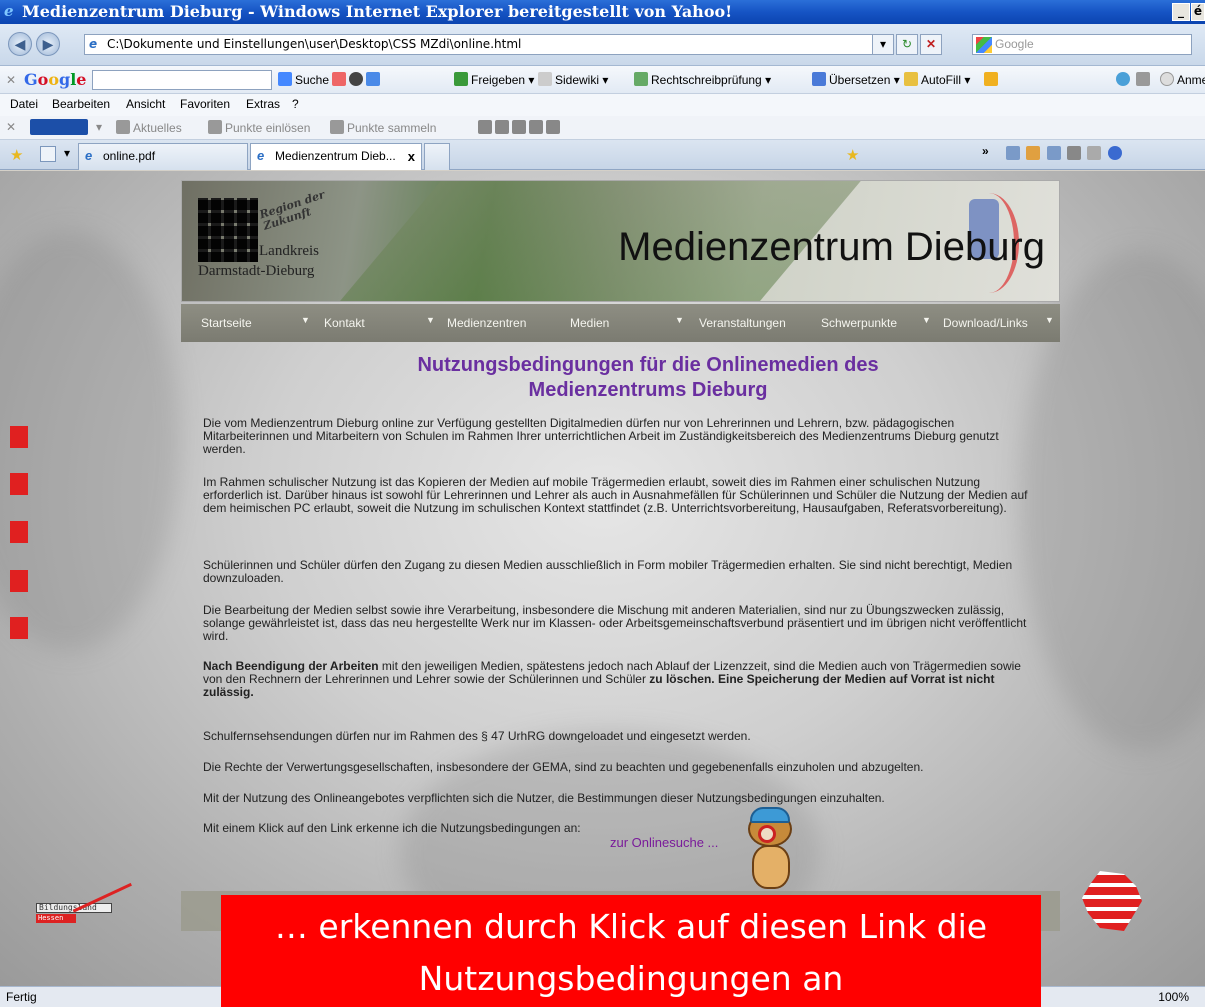 The width and height of the screenshot is (1205, 1007). Describe the element at coordinates (856, 80) in the screenshot. I see `translate-button: Übersetzen ▾` at that location.